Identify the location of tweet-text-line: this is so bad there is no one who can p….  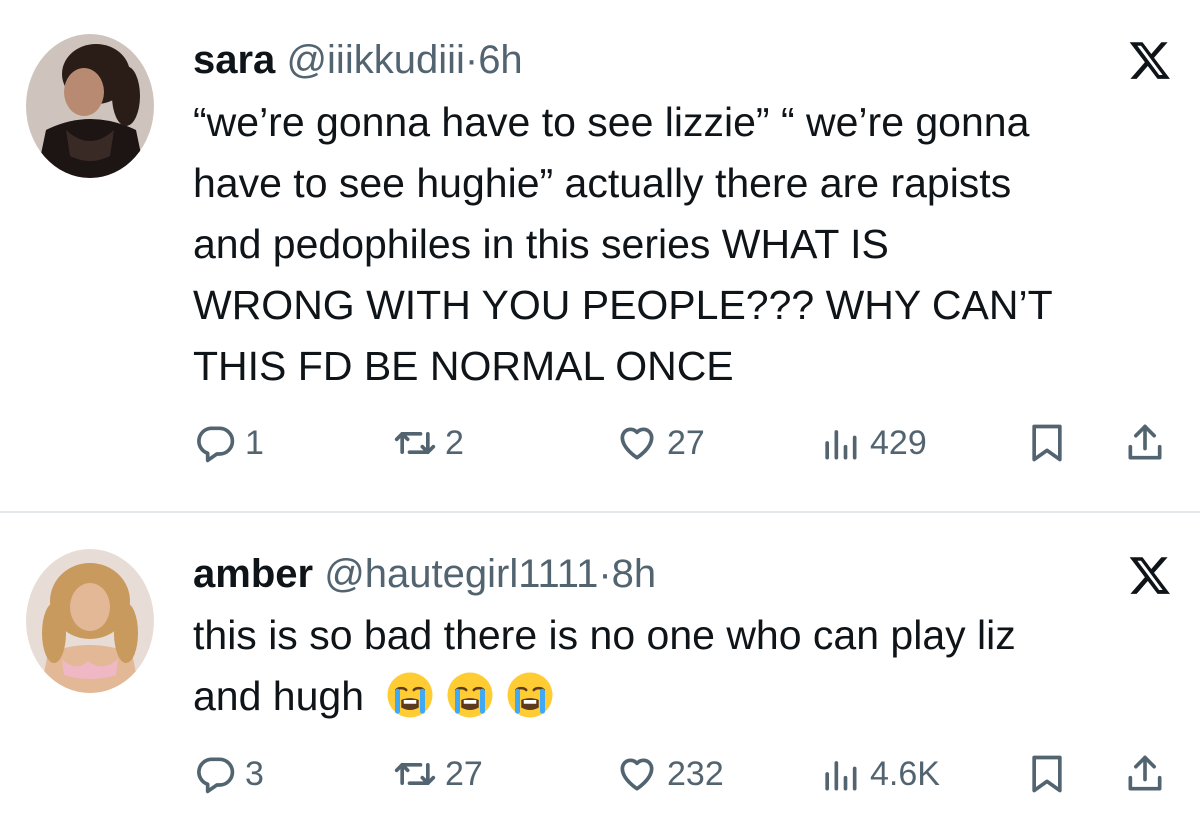
(604, 635).